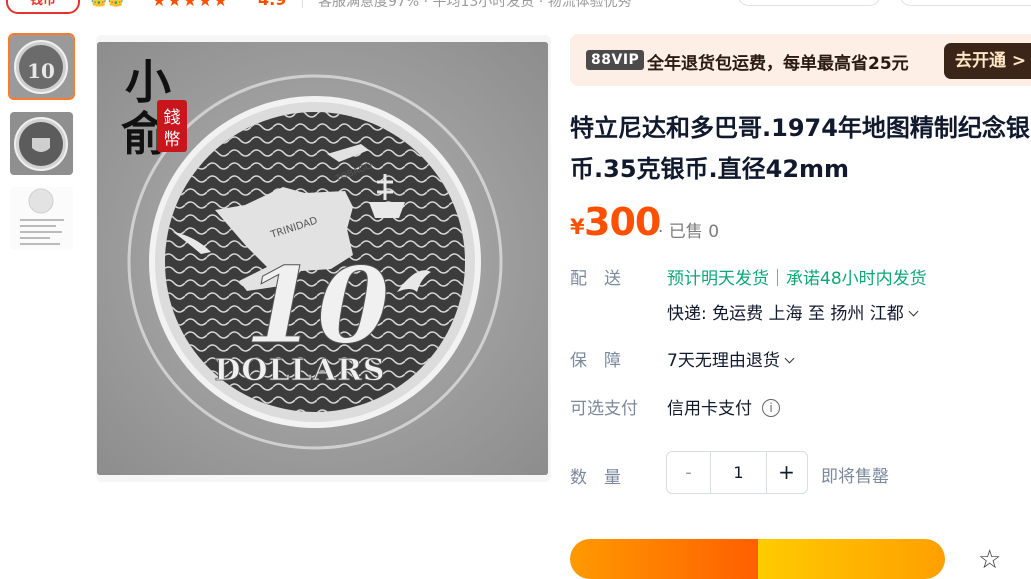  Describe the element at coordinates (595, 361) in the screenshot. I see `guarantee-label: 保 障` at that location.